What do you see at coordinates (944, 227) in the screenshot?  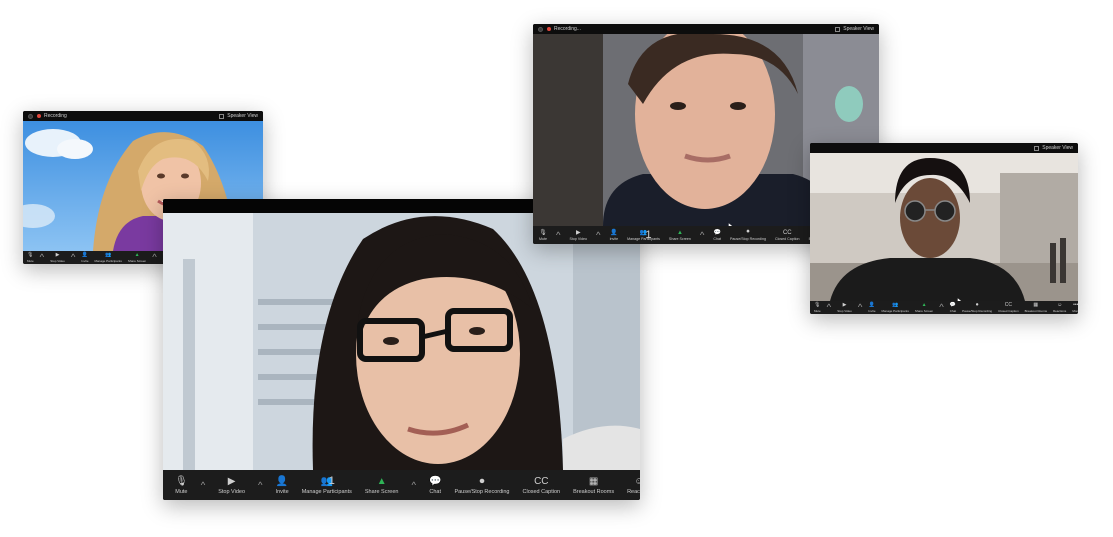 I see `participant-video` at bounding box center [944, 227].